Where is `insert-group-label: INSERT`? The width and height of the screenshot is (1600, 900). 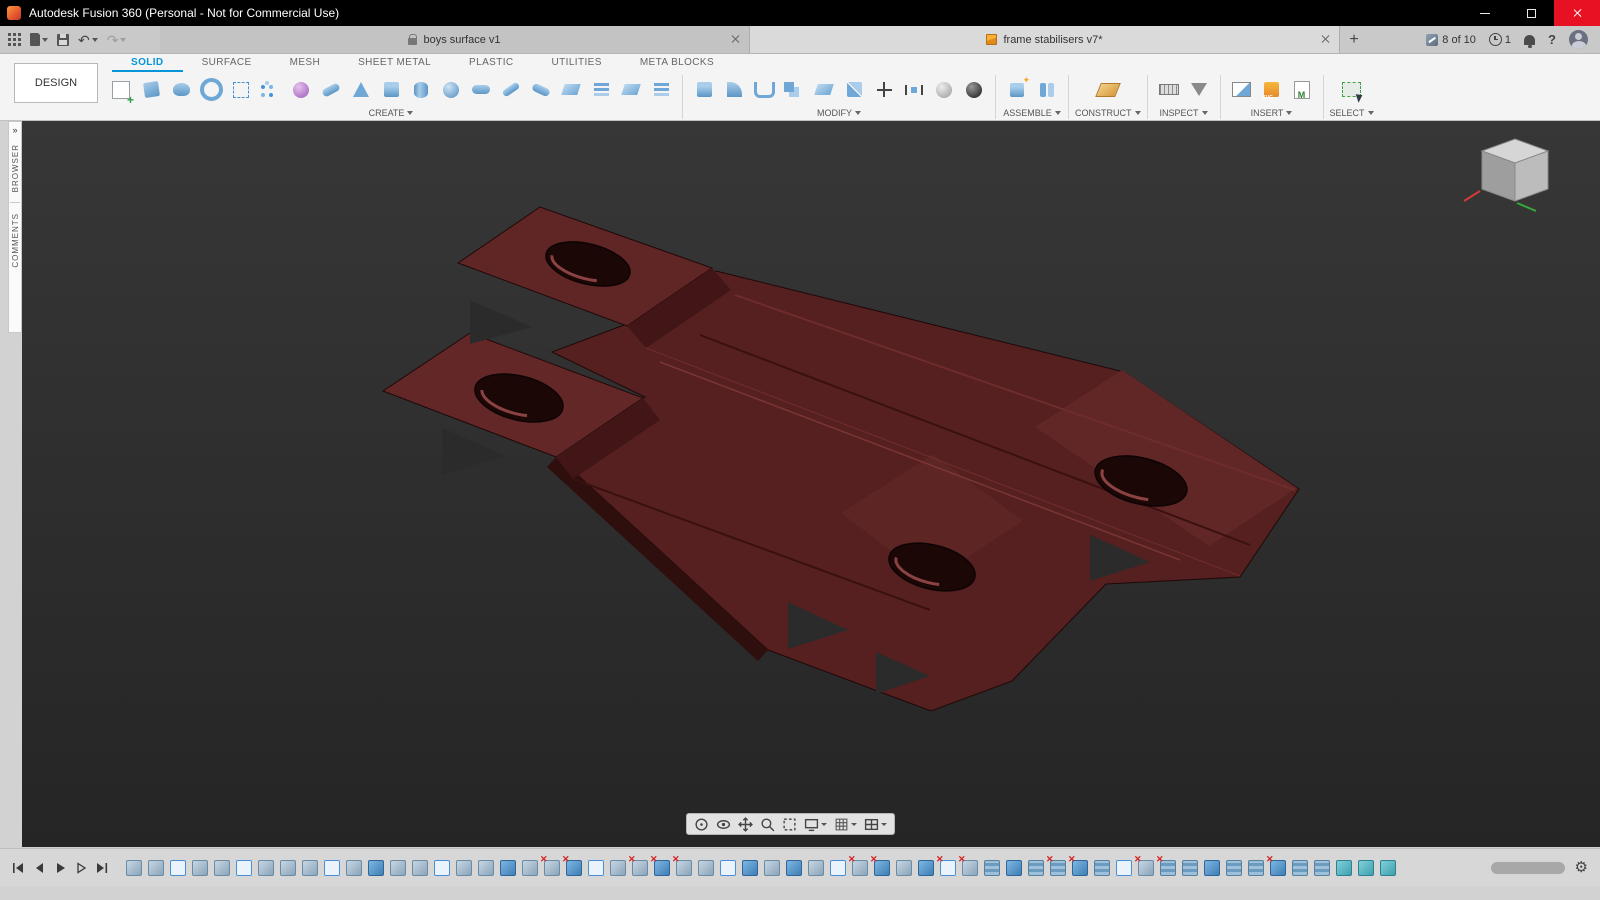 insert-group-label: INSERT is located at coordinates (1272, 113).